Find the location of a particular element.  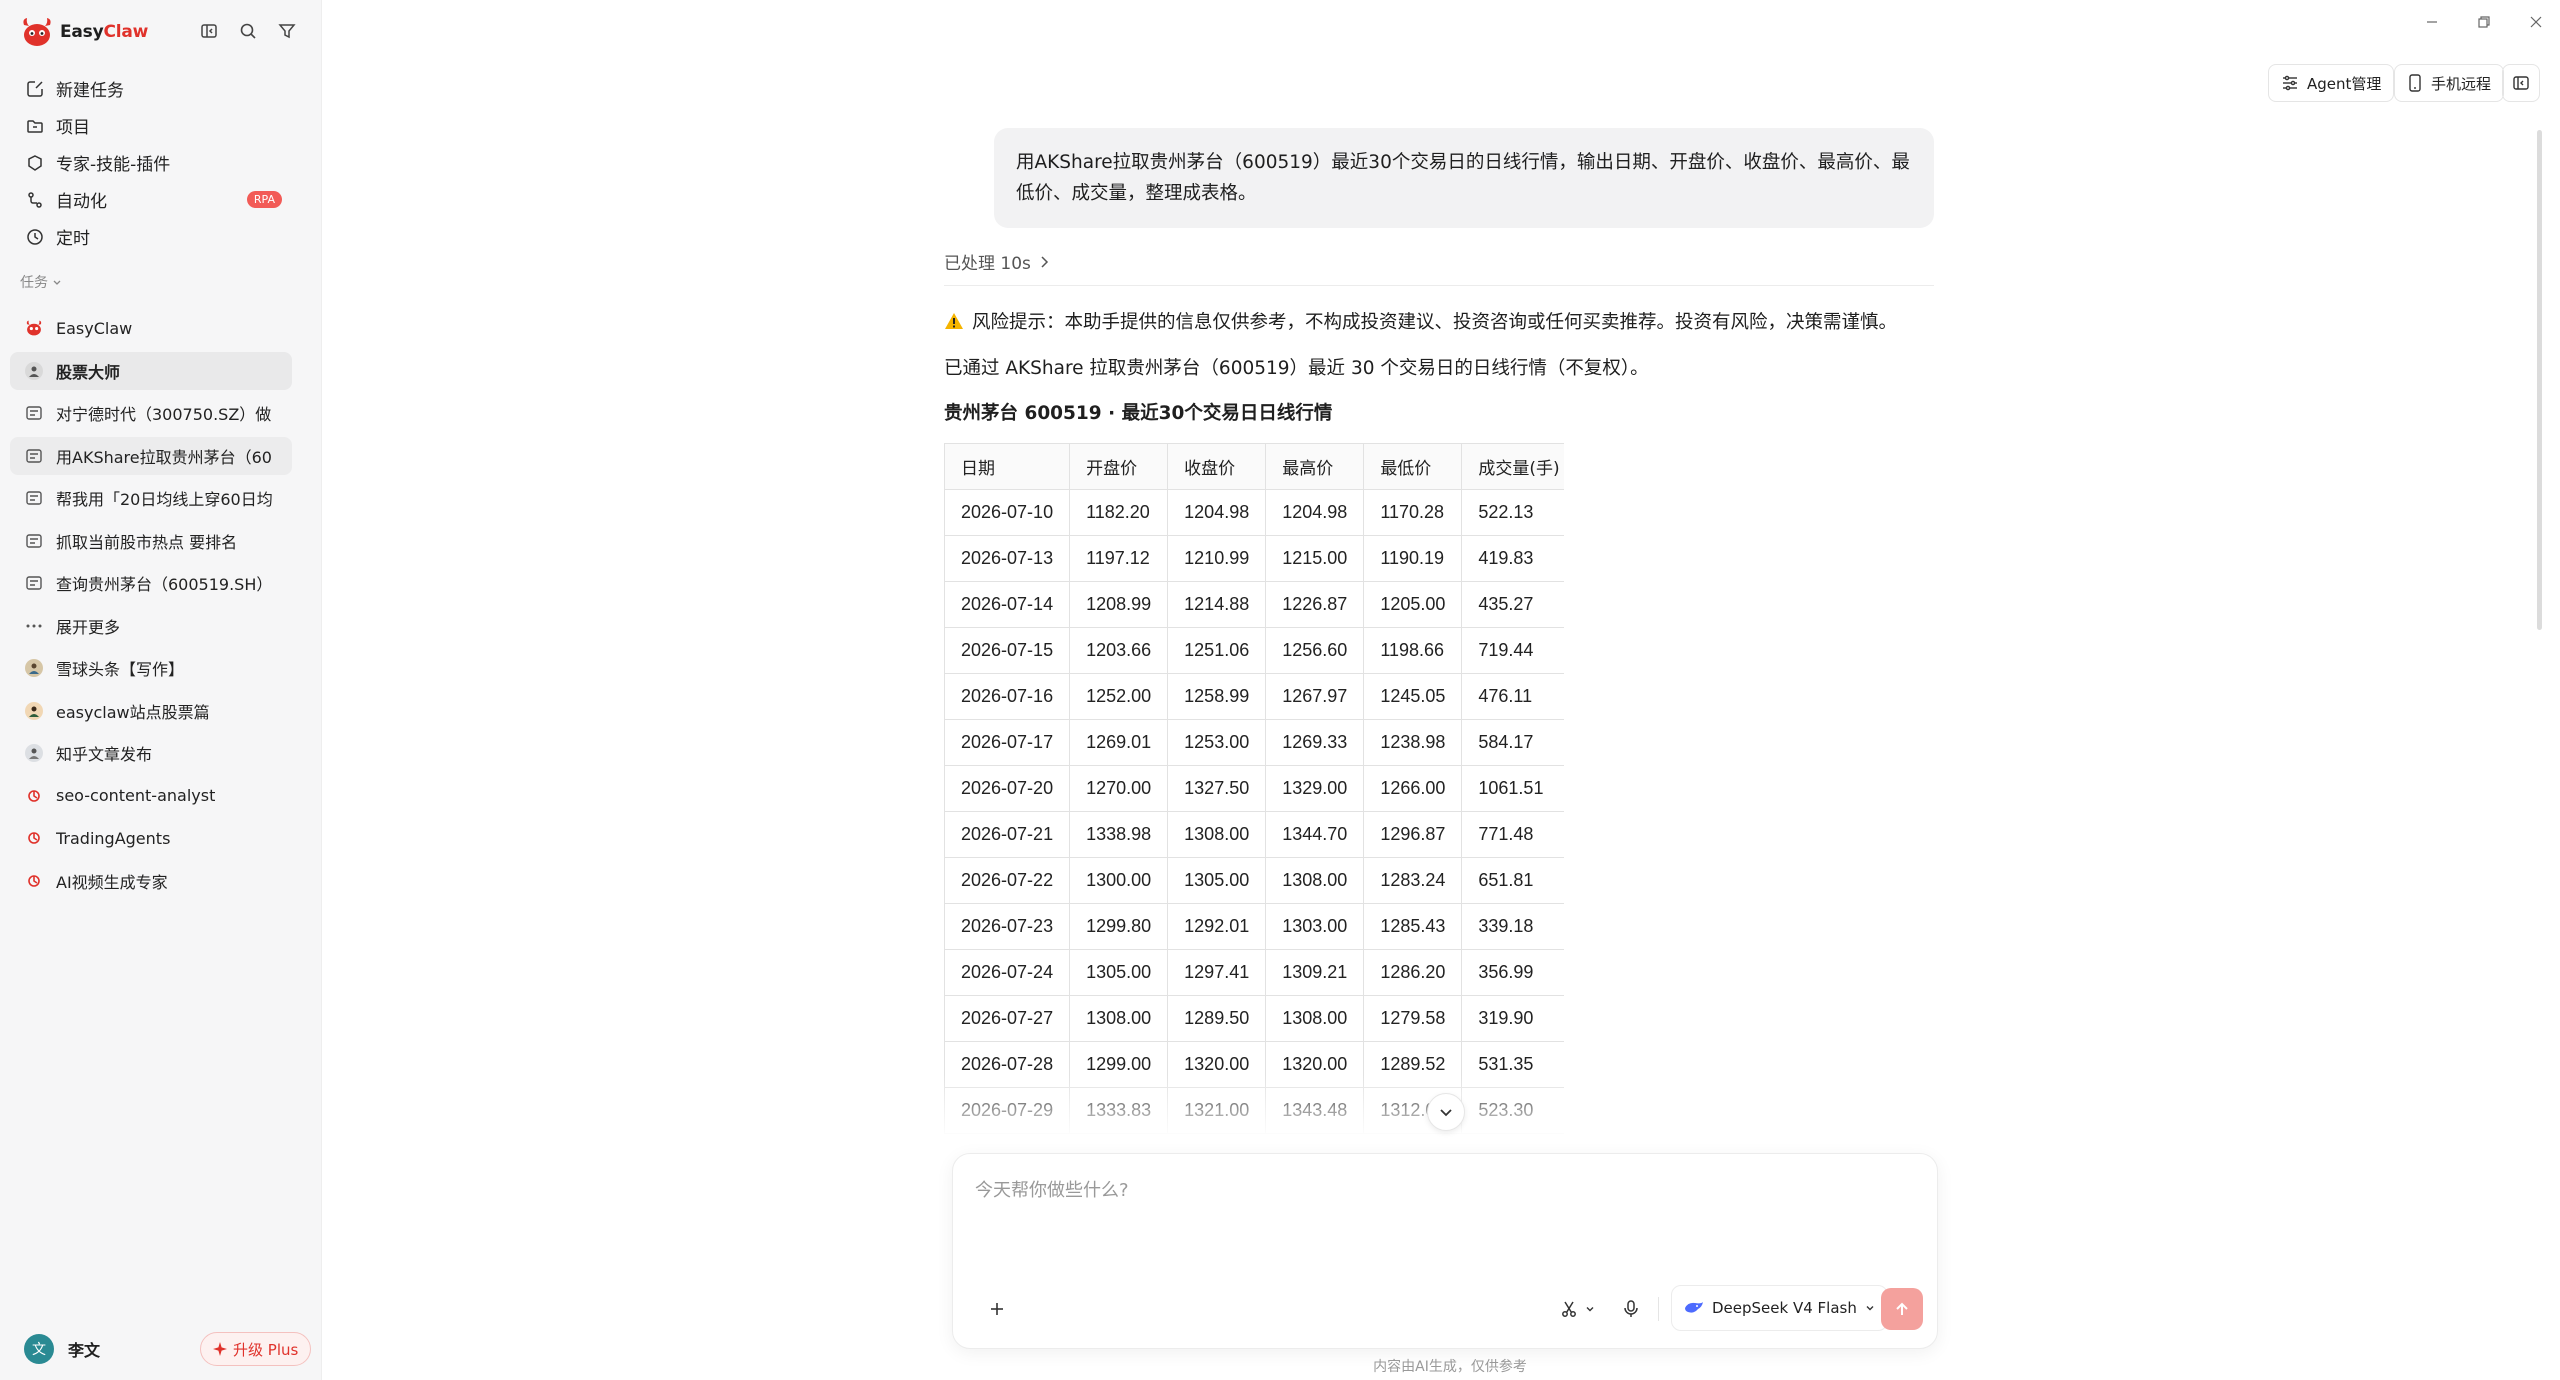

show-more-tasks: 展开更多 is located at coordinates (151, 626).